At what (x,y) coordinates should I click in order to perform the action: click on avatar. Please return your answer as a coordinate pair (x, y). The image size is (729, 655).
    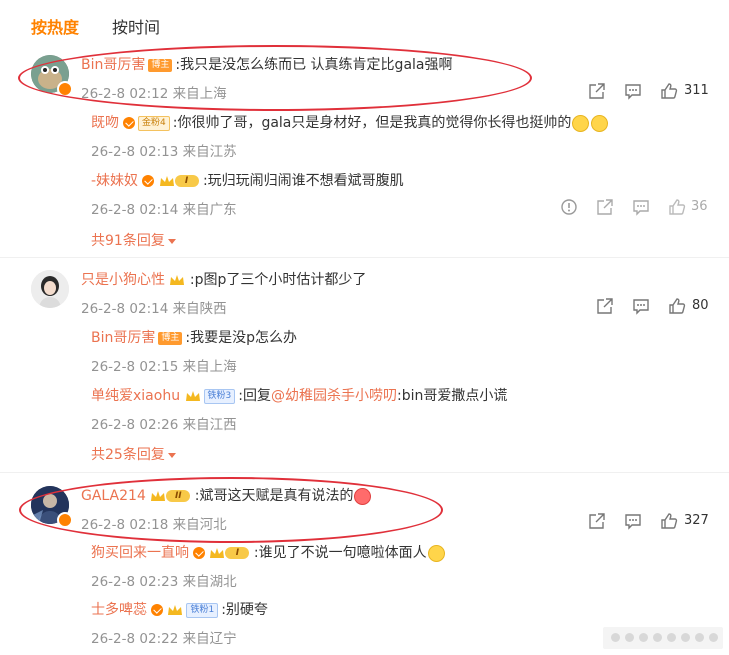
    Looking at the image, I should click on (50, 289).